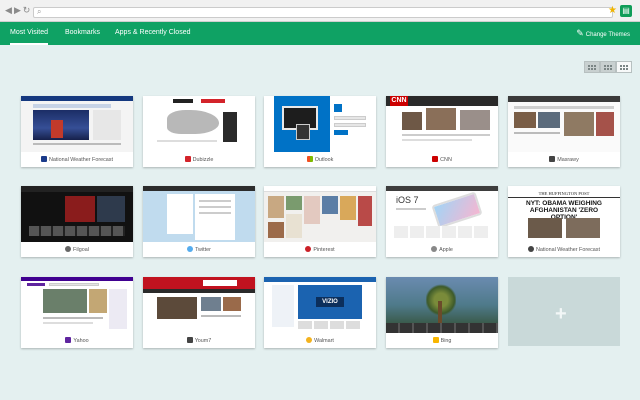 This screenshot has height=400, width=640. What do you see at coordinates (81, 341) in the screenshot?
I see `tile-title: Yahoo` at bounding box center [81, 341].